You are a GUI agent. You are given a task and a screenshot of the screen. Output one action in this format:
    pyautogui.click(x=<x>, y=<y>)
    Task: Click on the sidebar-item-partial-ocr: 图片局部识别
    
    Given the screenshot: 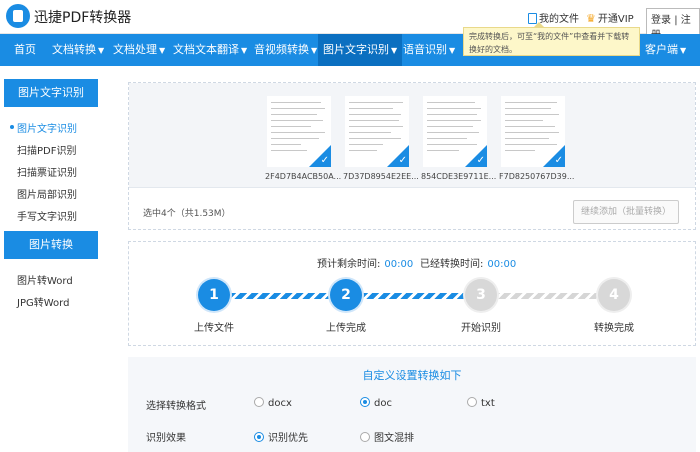 What is the action you would take?
    pyautogui.click(x=47, y=193)
    